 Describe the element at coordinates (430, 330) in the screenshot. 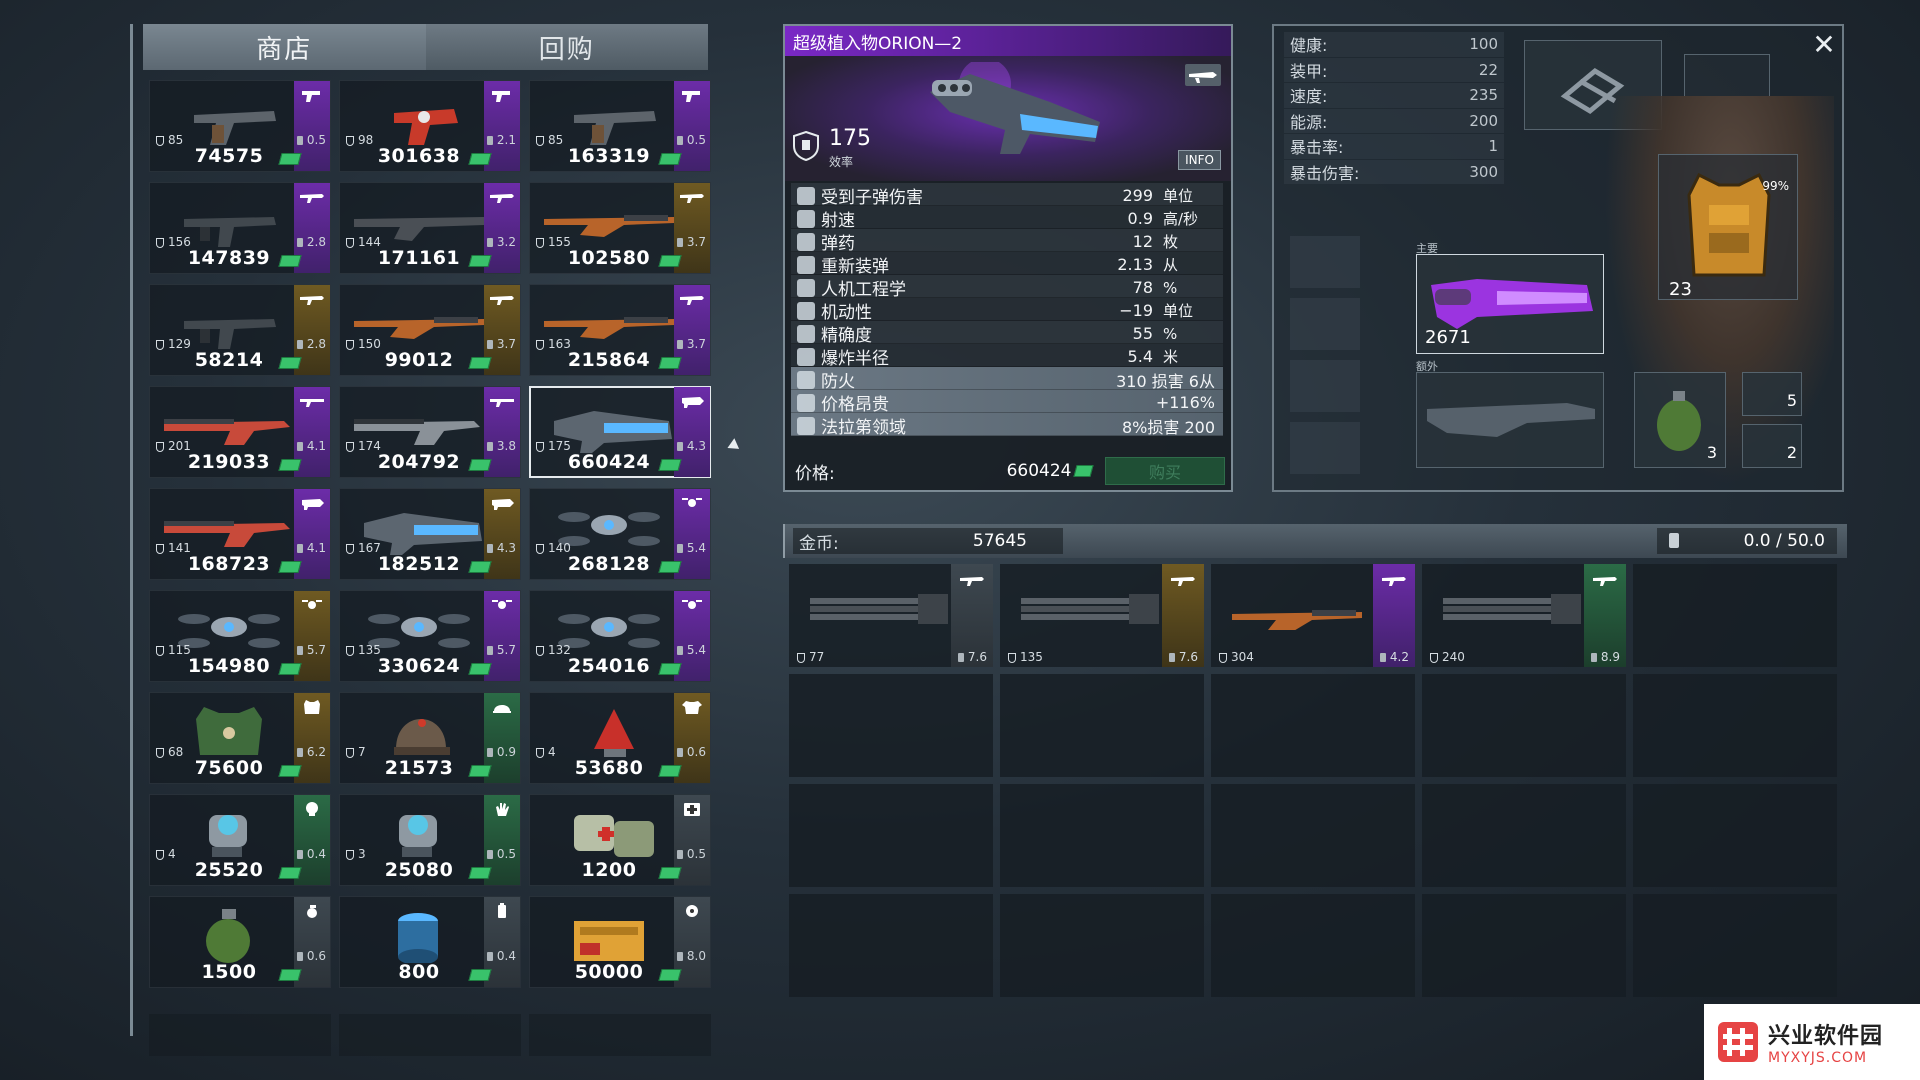

I see `shop-item: 150 3.7 99012` at that location.